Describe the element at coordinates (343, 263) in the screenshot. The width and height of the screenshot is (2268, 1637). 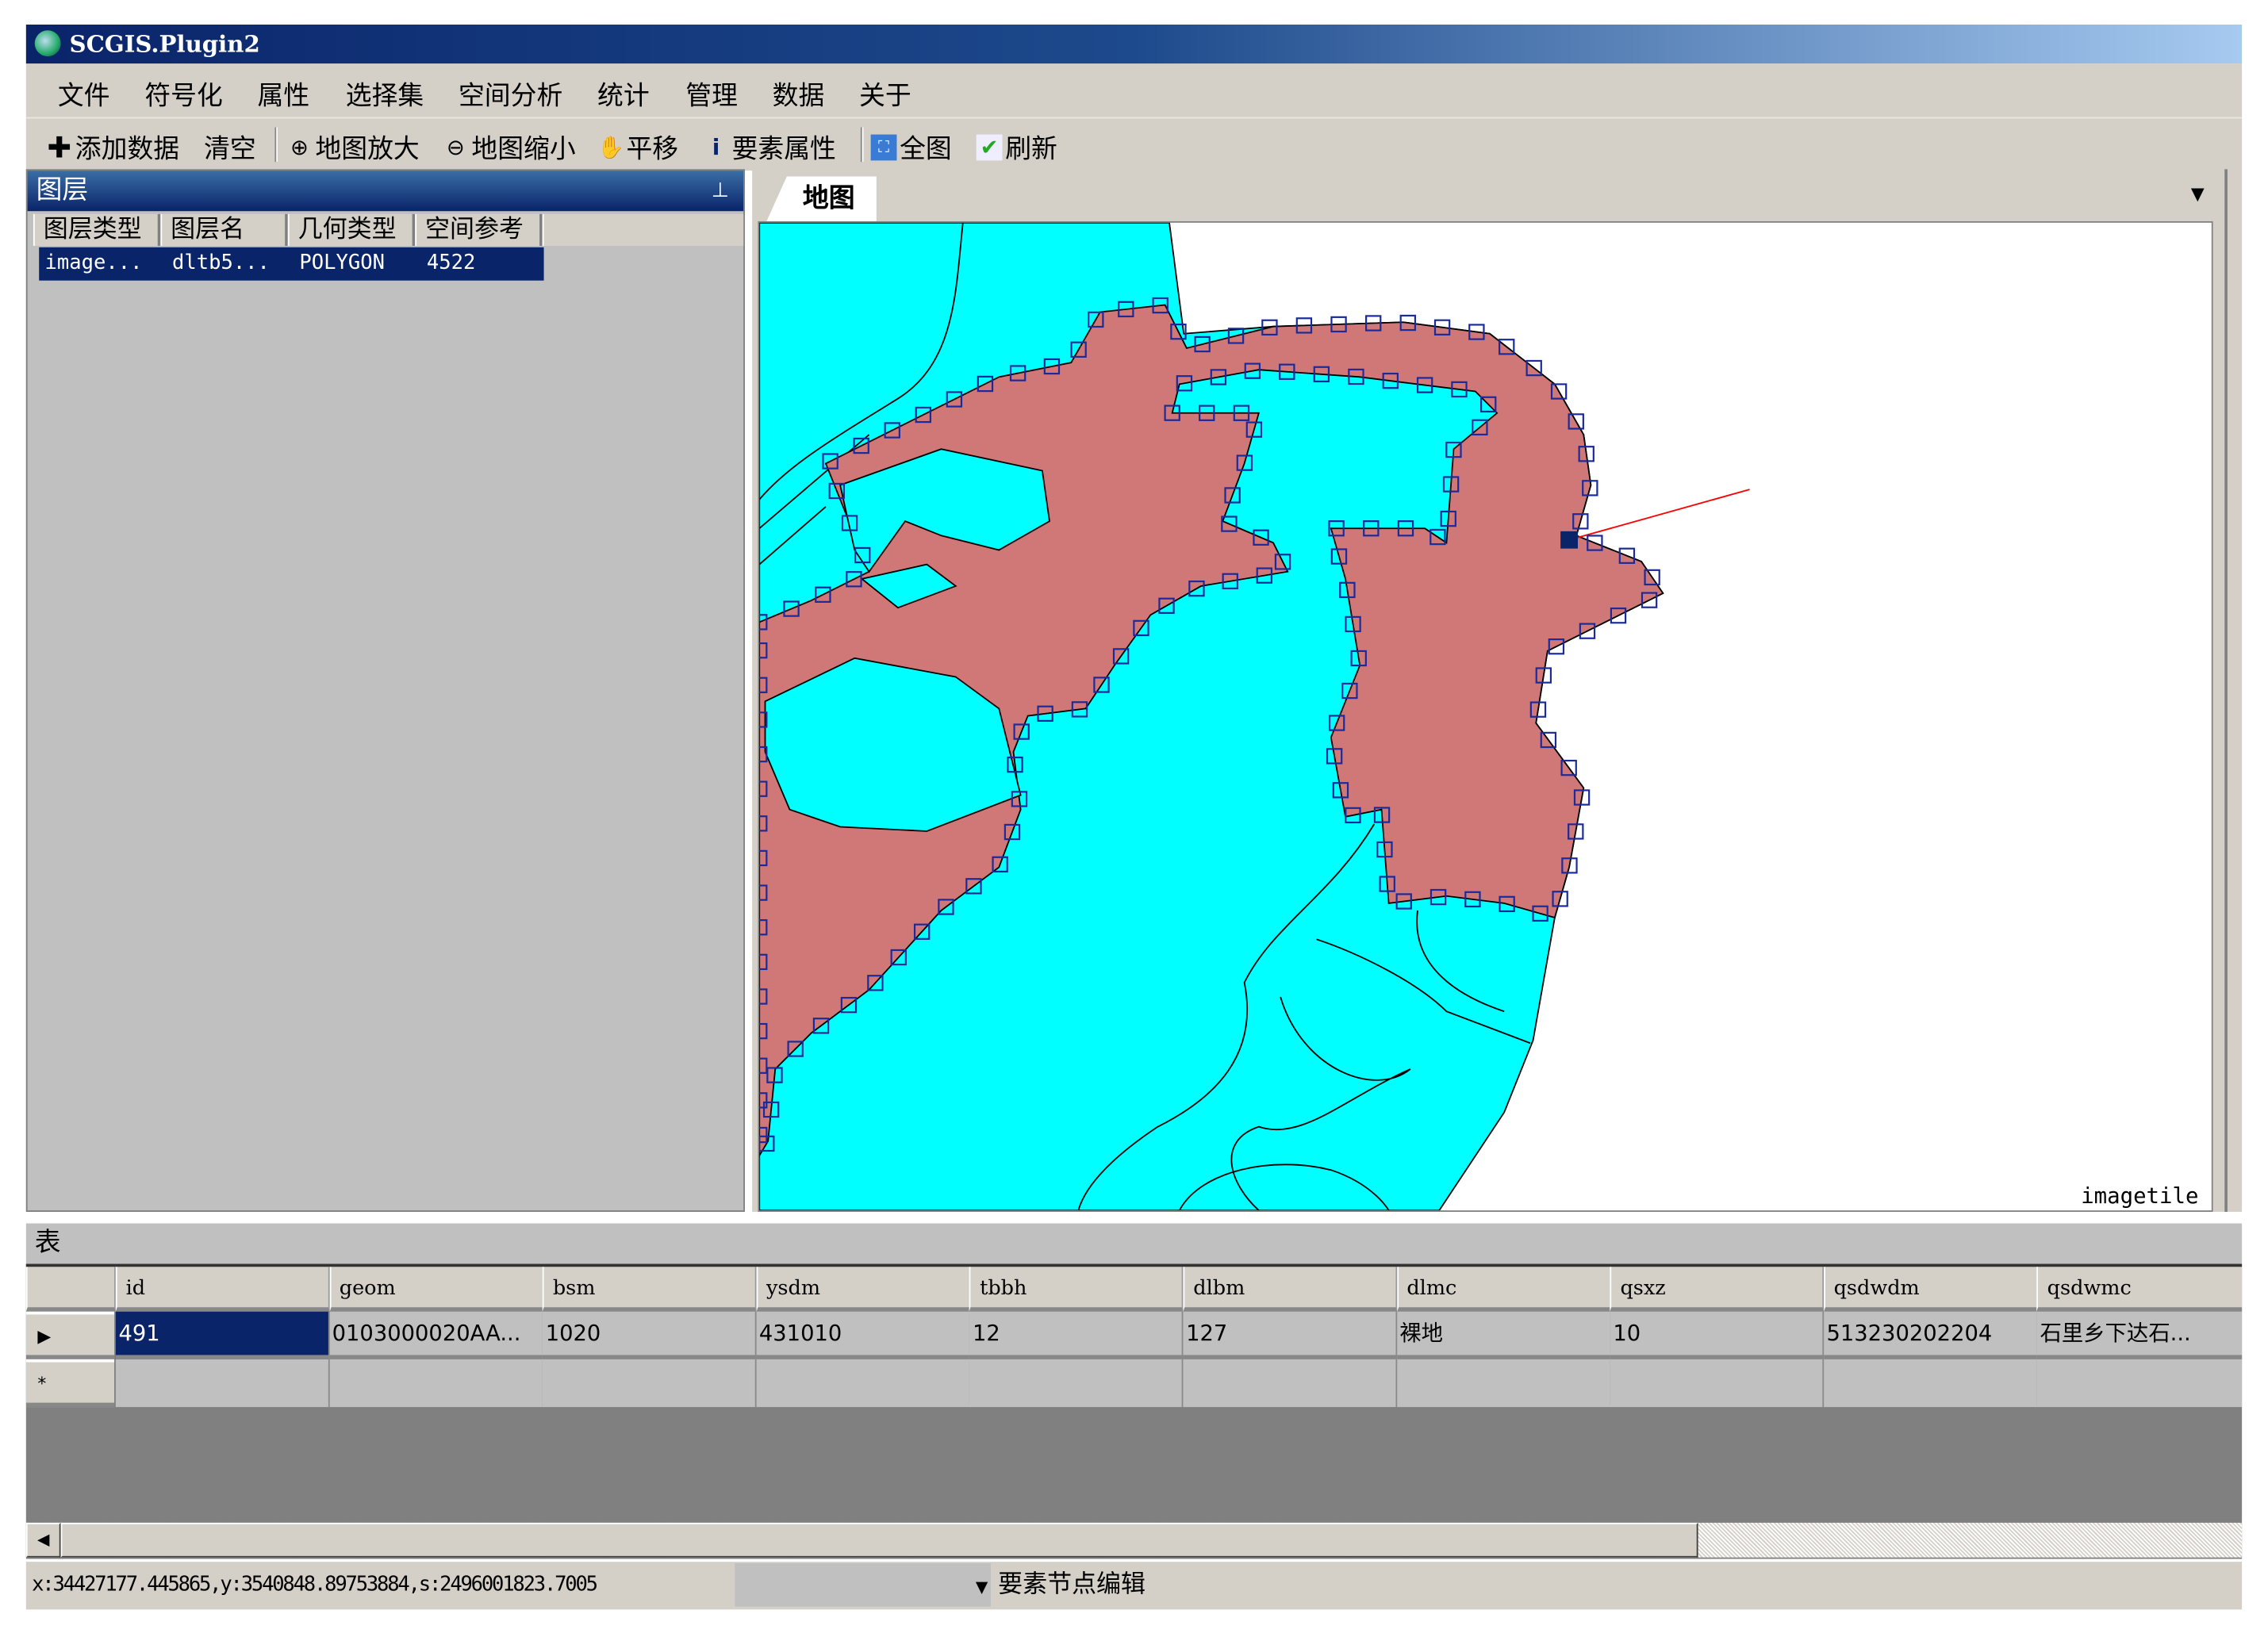
I see `geometry-type-cell: POLYGON` at that location.